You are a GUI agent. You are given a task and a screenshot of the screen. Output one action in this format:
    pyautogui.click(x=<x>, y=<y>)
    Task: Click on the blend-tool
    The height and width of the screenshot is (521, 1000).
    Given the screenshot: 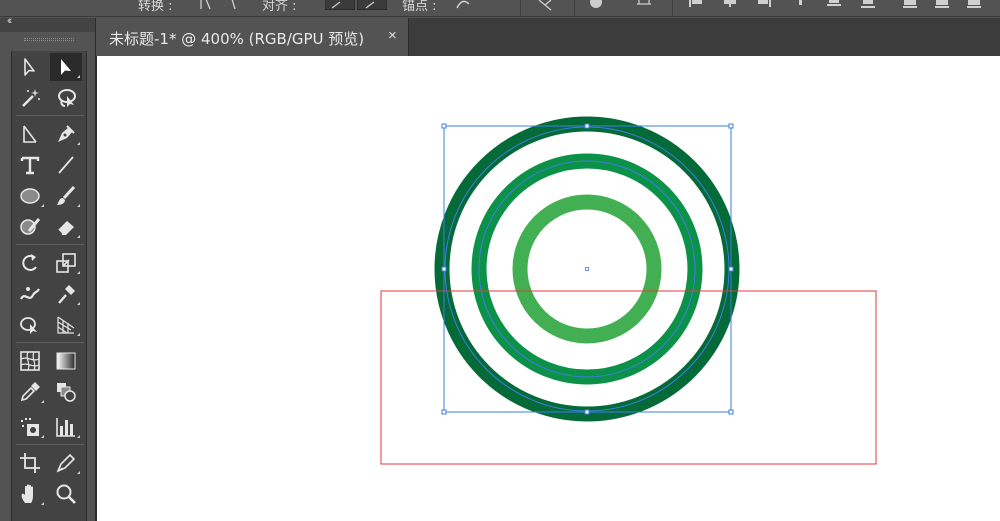 What is the action you would take?
    pyautogui.click(x=66, y=392)
    